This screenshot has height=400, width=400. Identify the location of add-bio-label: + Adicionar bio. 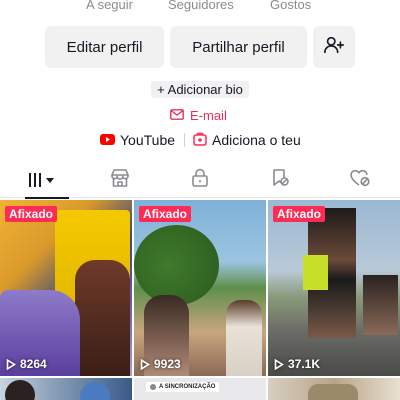
(200, 89).